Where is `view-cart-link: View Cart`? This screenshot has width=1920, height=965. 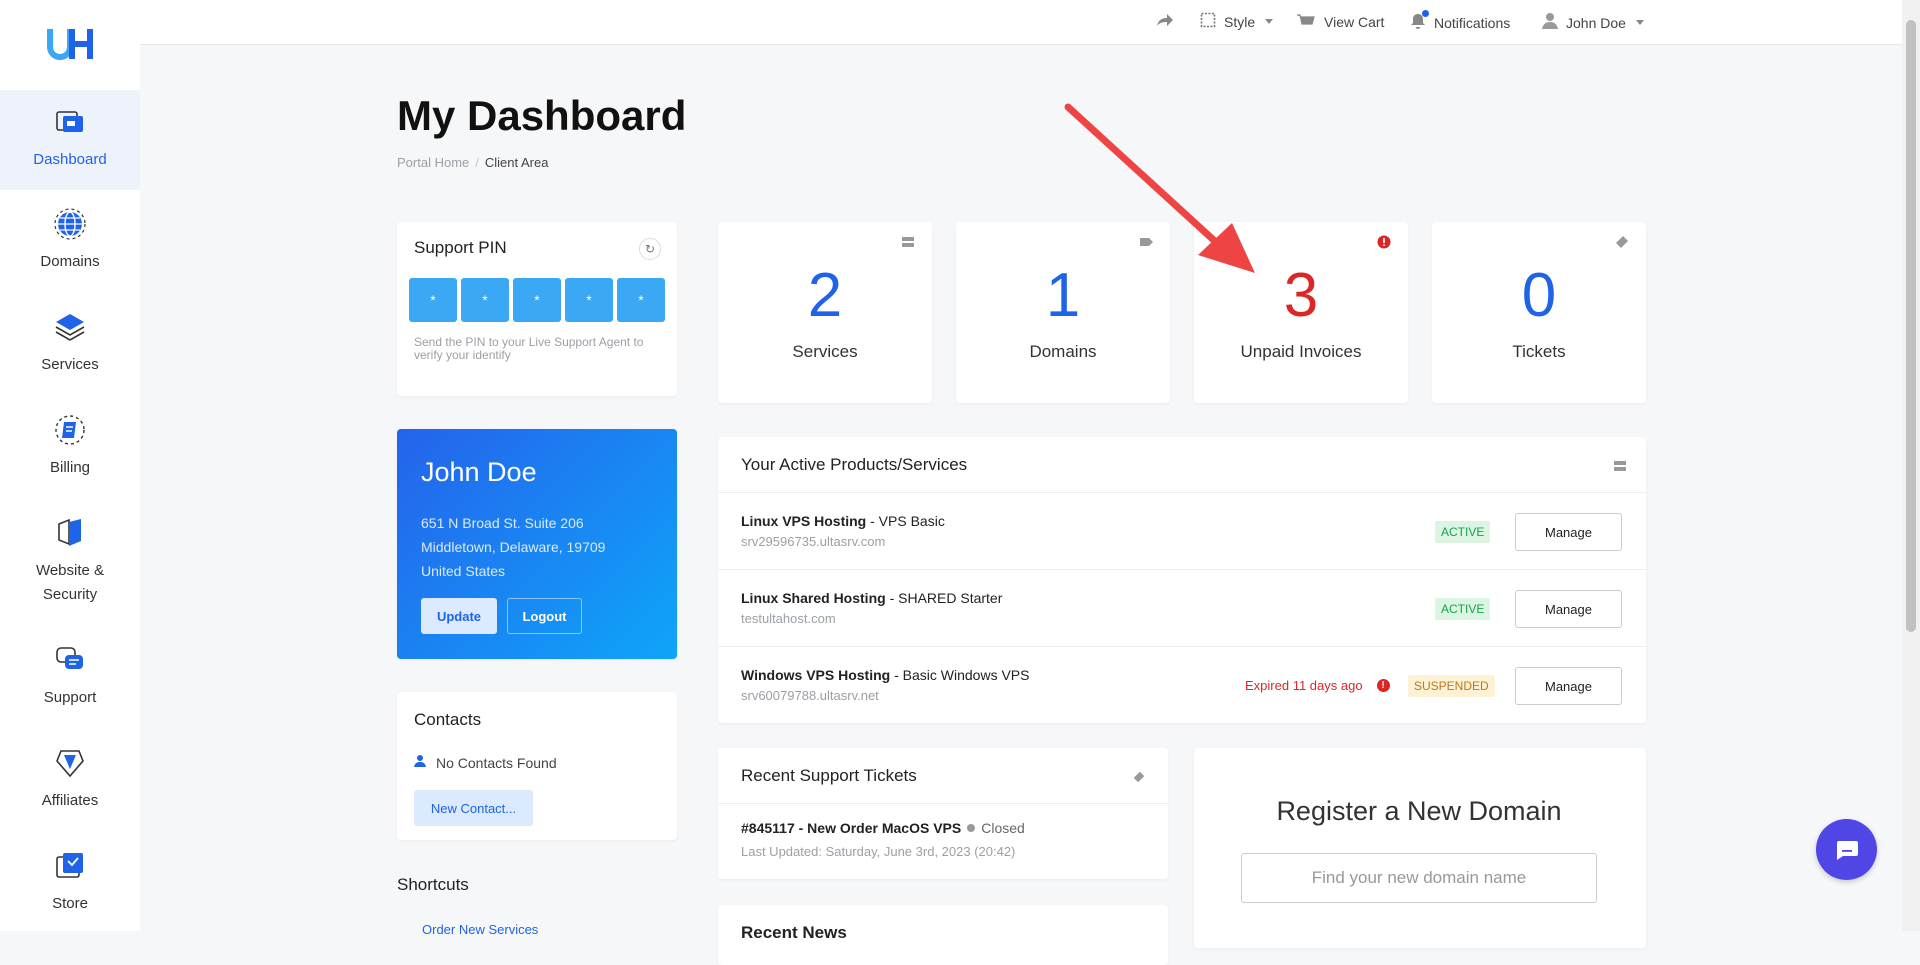
view-cart-link: View Cart is located at coordinates (1340, 21).